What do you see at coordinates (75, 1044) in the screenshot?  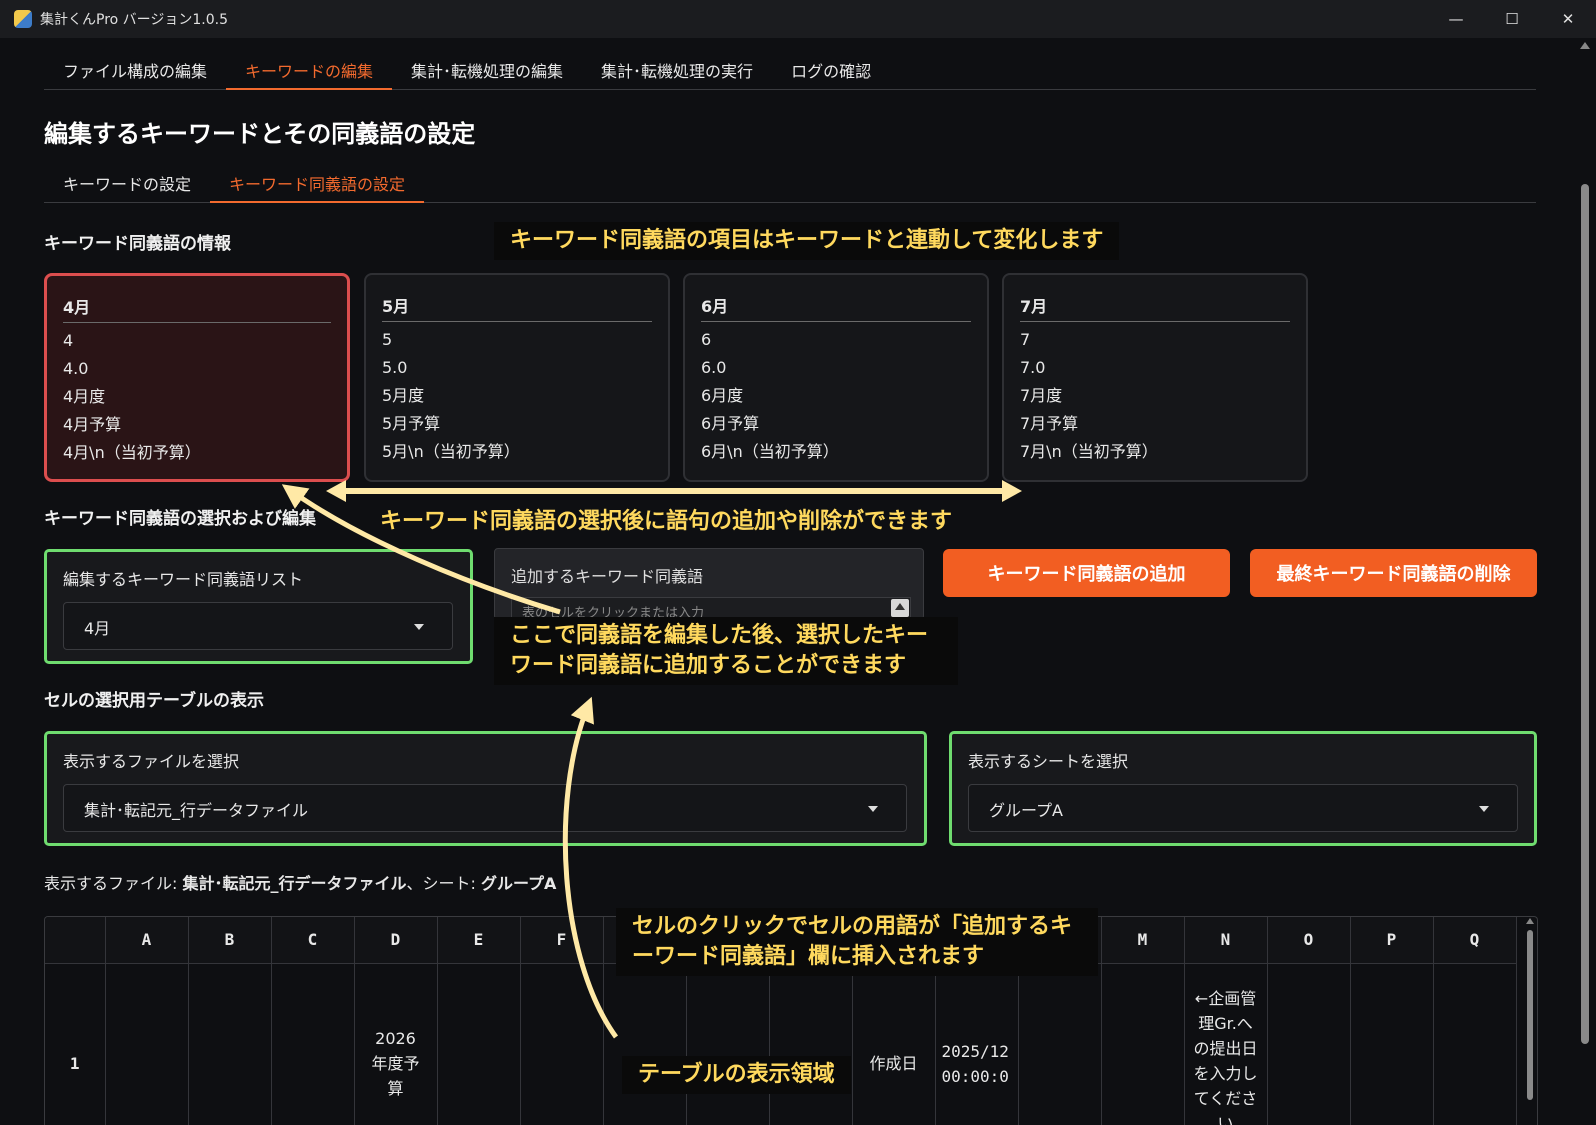 I see `row-number: 1` at bounding box center [75, 1044].